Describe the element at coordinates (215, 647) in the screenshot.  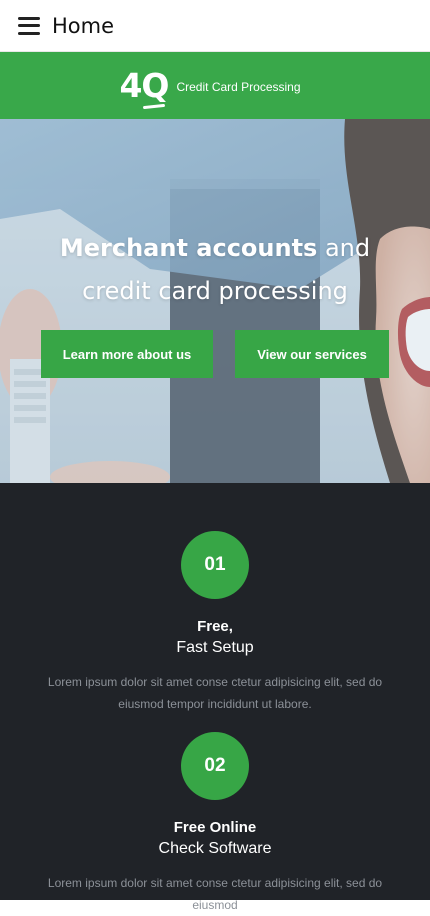
I see `feature-subtitle: Fast Setup` at that location.